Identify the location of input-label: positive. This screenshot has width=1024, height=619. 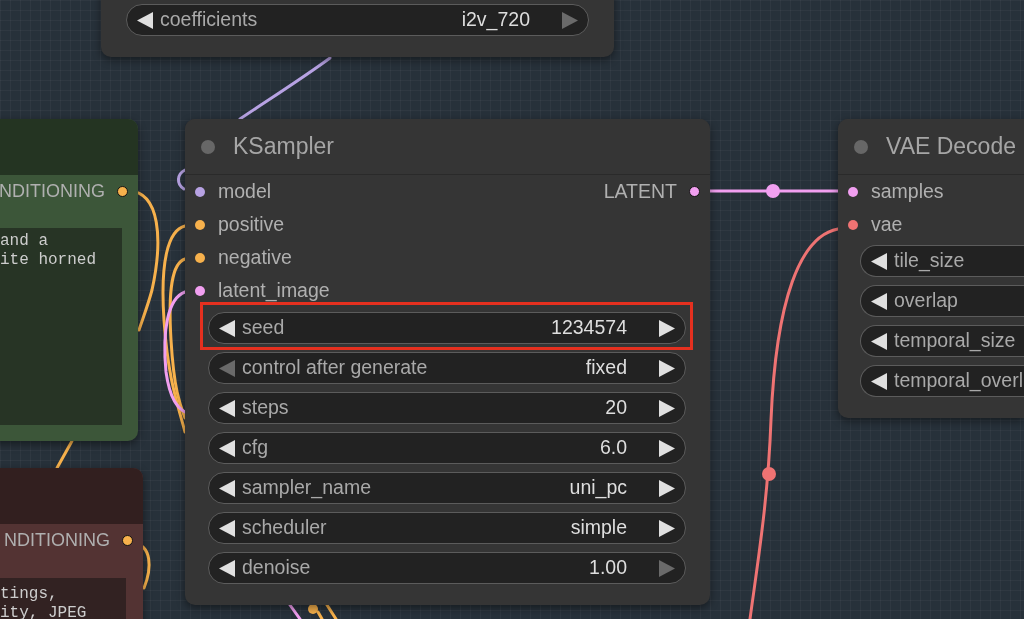
(251, 224).